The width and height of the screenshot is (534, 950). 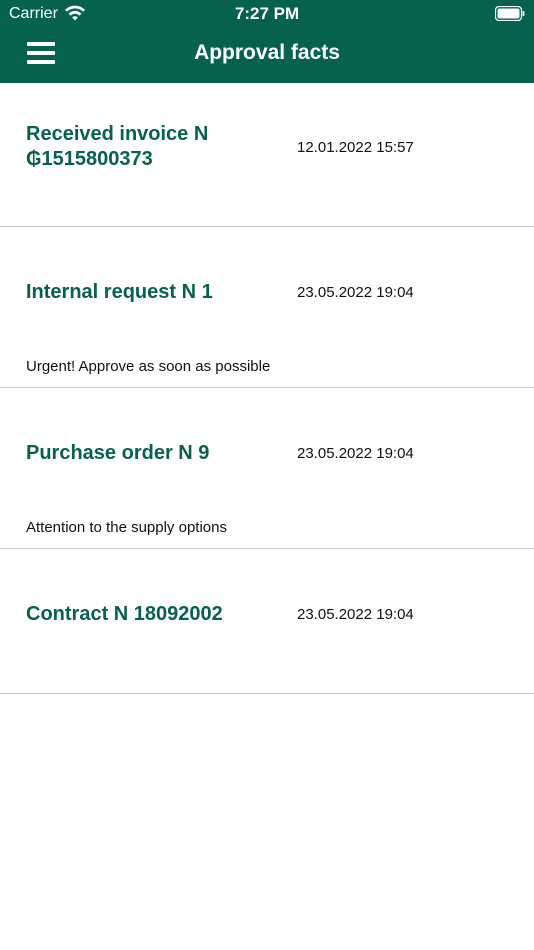 What do you see at coordinates (118, 453) in the screenshot?
I see `item-title: Purchase order N 9` at bounding box center [118, 453].